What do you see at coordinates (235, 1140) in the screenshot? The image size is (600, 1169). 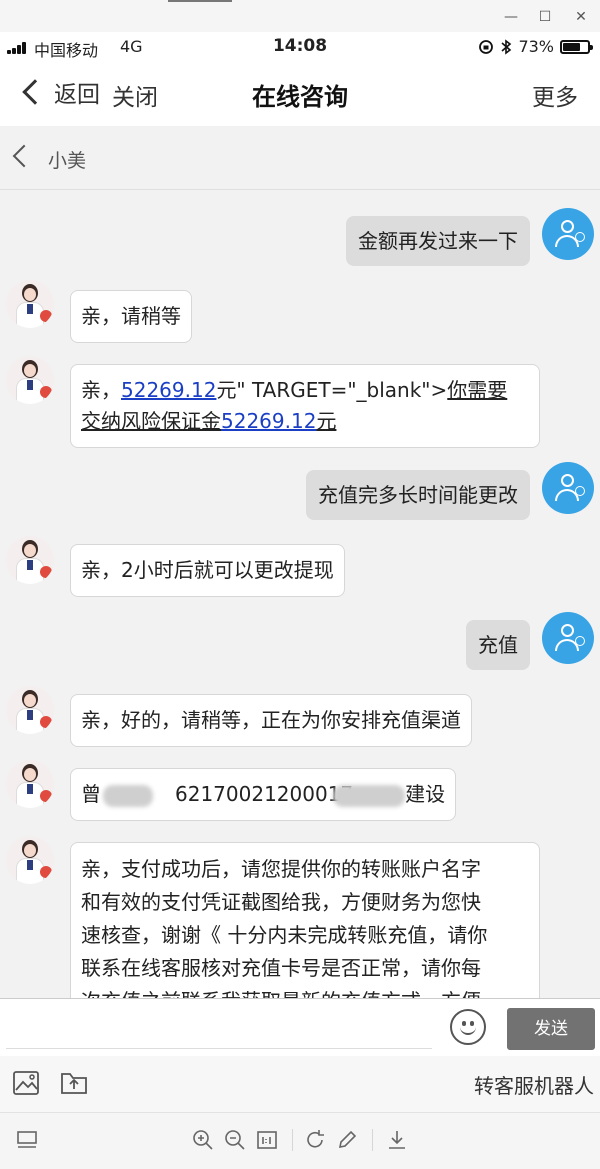 I see `zoom-out-icon` at bounding box center [235, 1140].